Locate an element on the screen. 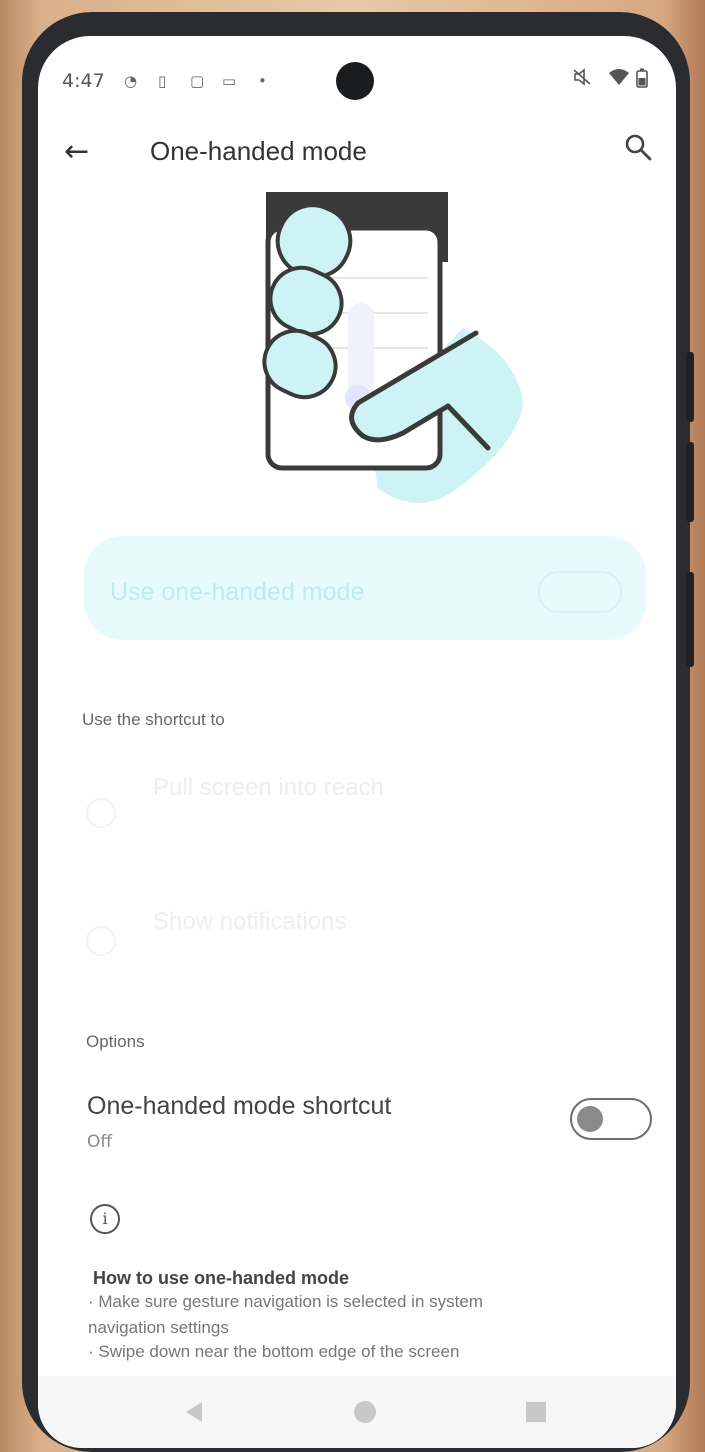 Image resolution: width=705 pixels, height=1452 pixels. page-title: One-handed mode is located at coordinates (258, 151).